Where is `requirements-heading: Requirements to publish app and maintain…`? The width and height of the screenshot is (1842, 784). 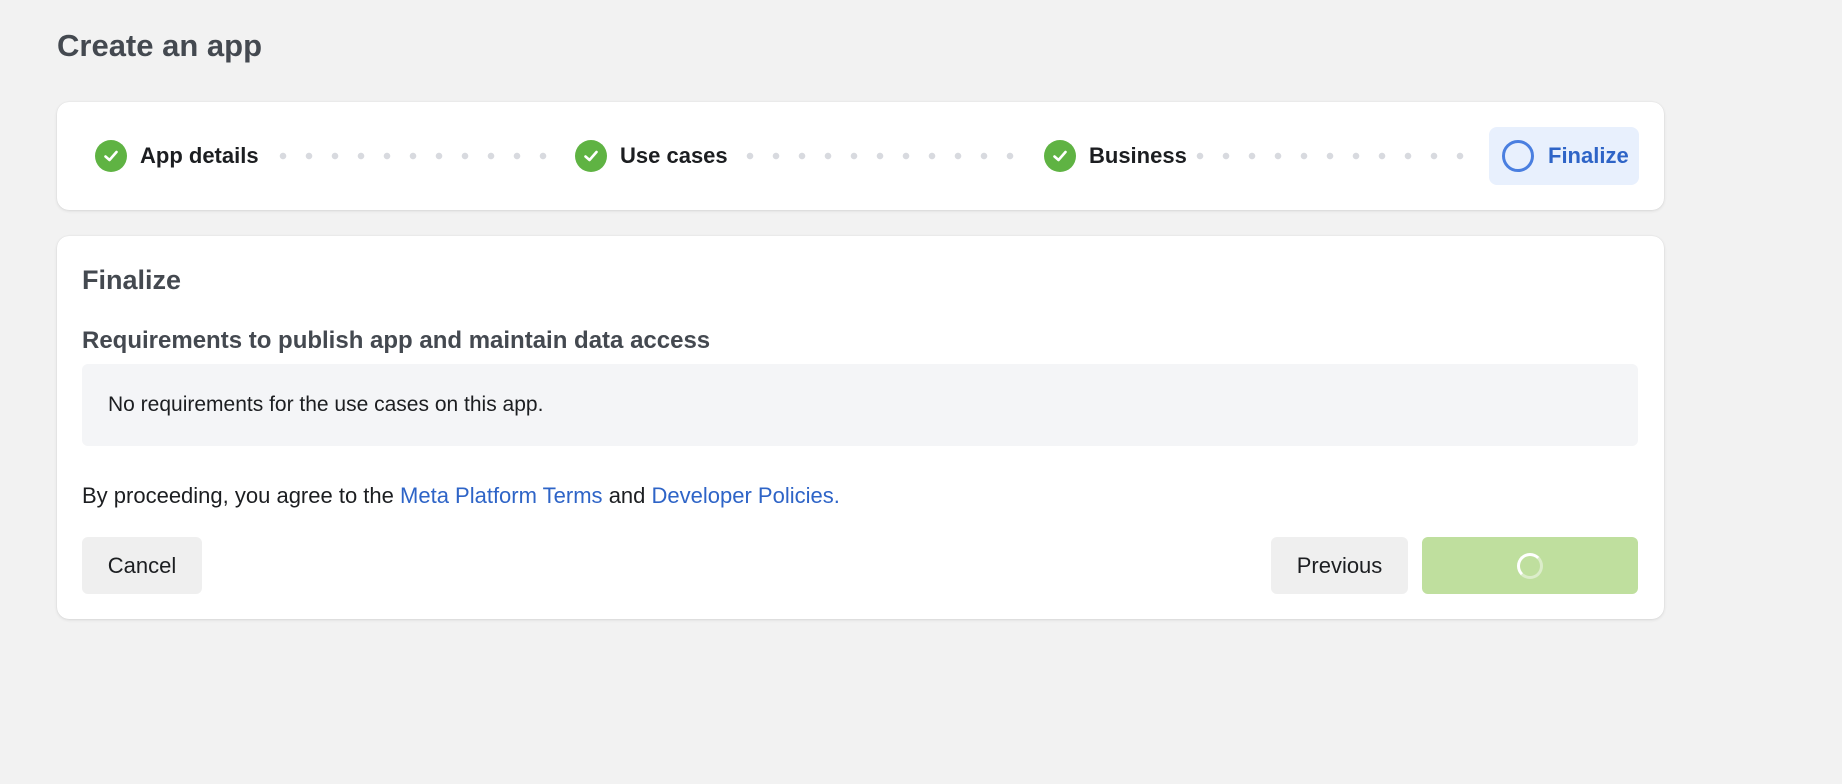
requirements-heading: Requirements to publish app and maintain… is located at coordinates (396, 340).